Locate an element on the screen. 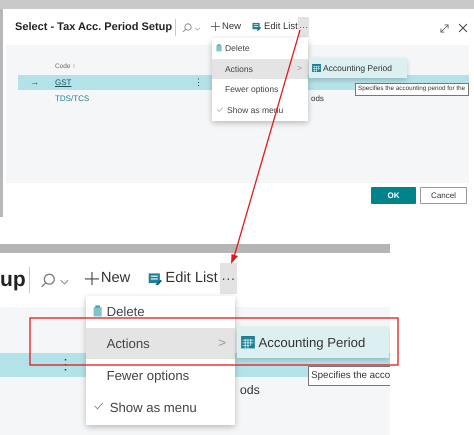  row-menu-button: ⋮ is located at coordinates (198, 82).